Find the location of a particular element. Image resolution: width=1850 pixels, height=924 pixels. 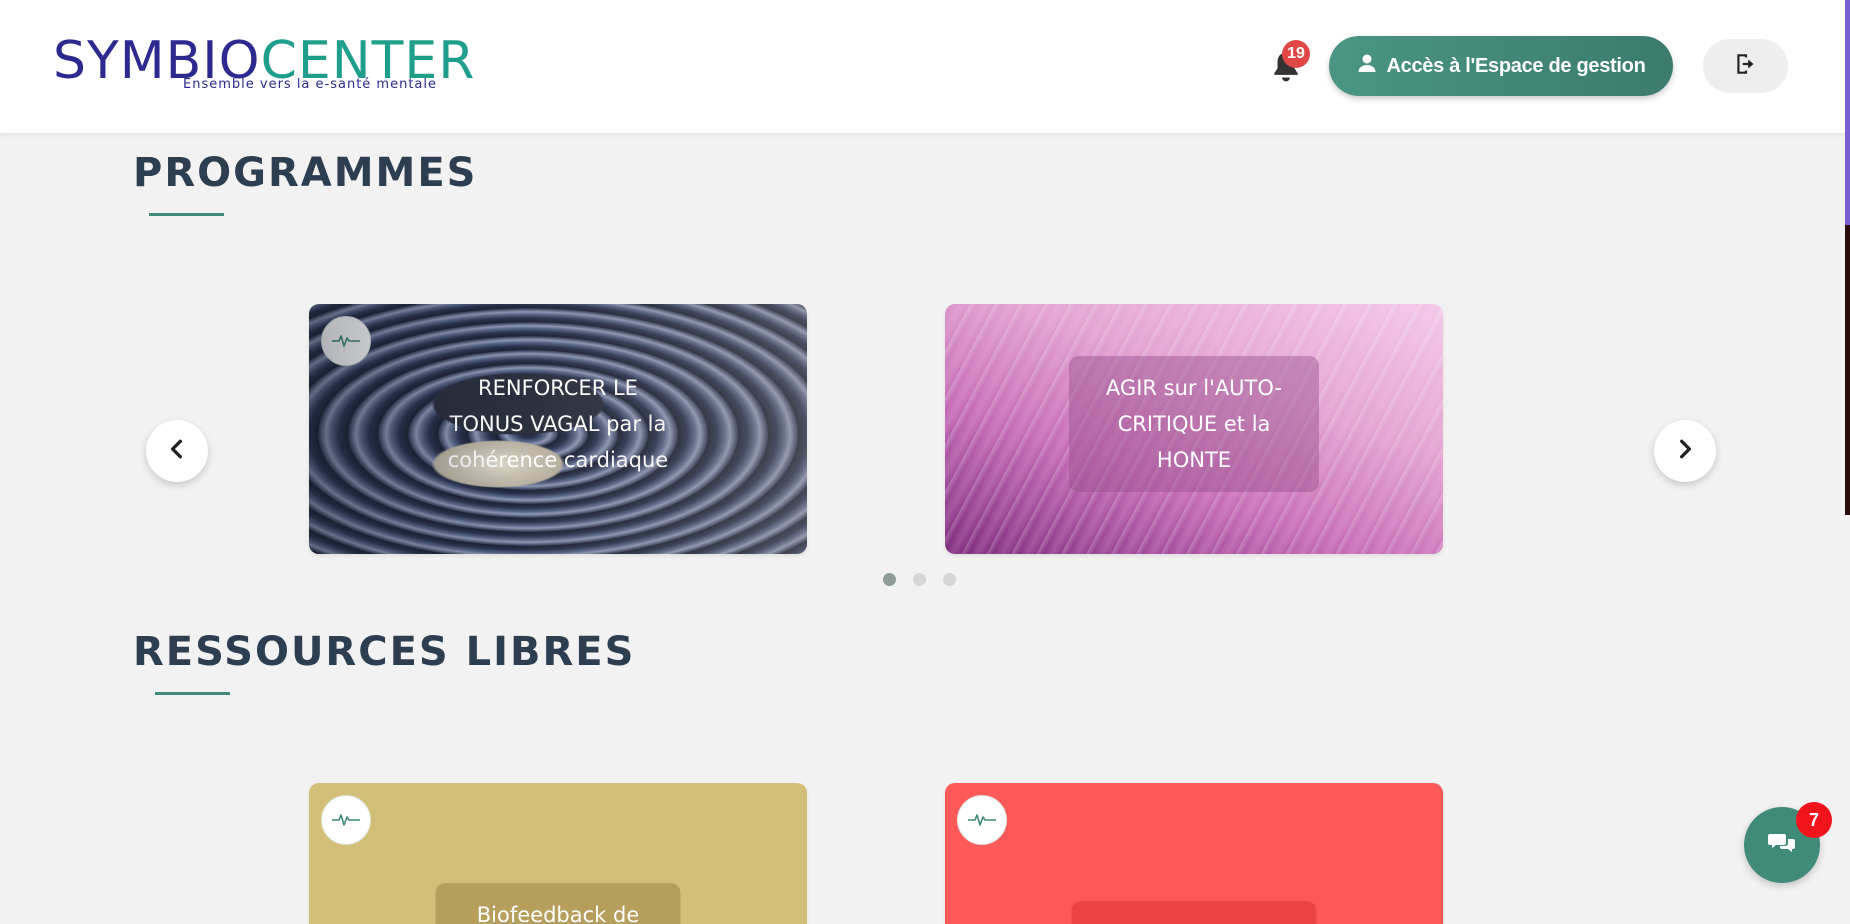

ressources-title-underline is located at coordinates (192, 693).